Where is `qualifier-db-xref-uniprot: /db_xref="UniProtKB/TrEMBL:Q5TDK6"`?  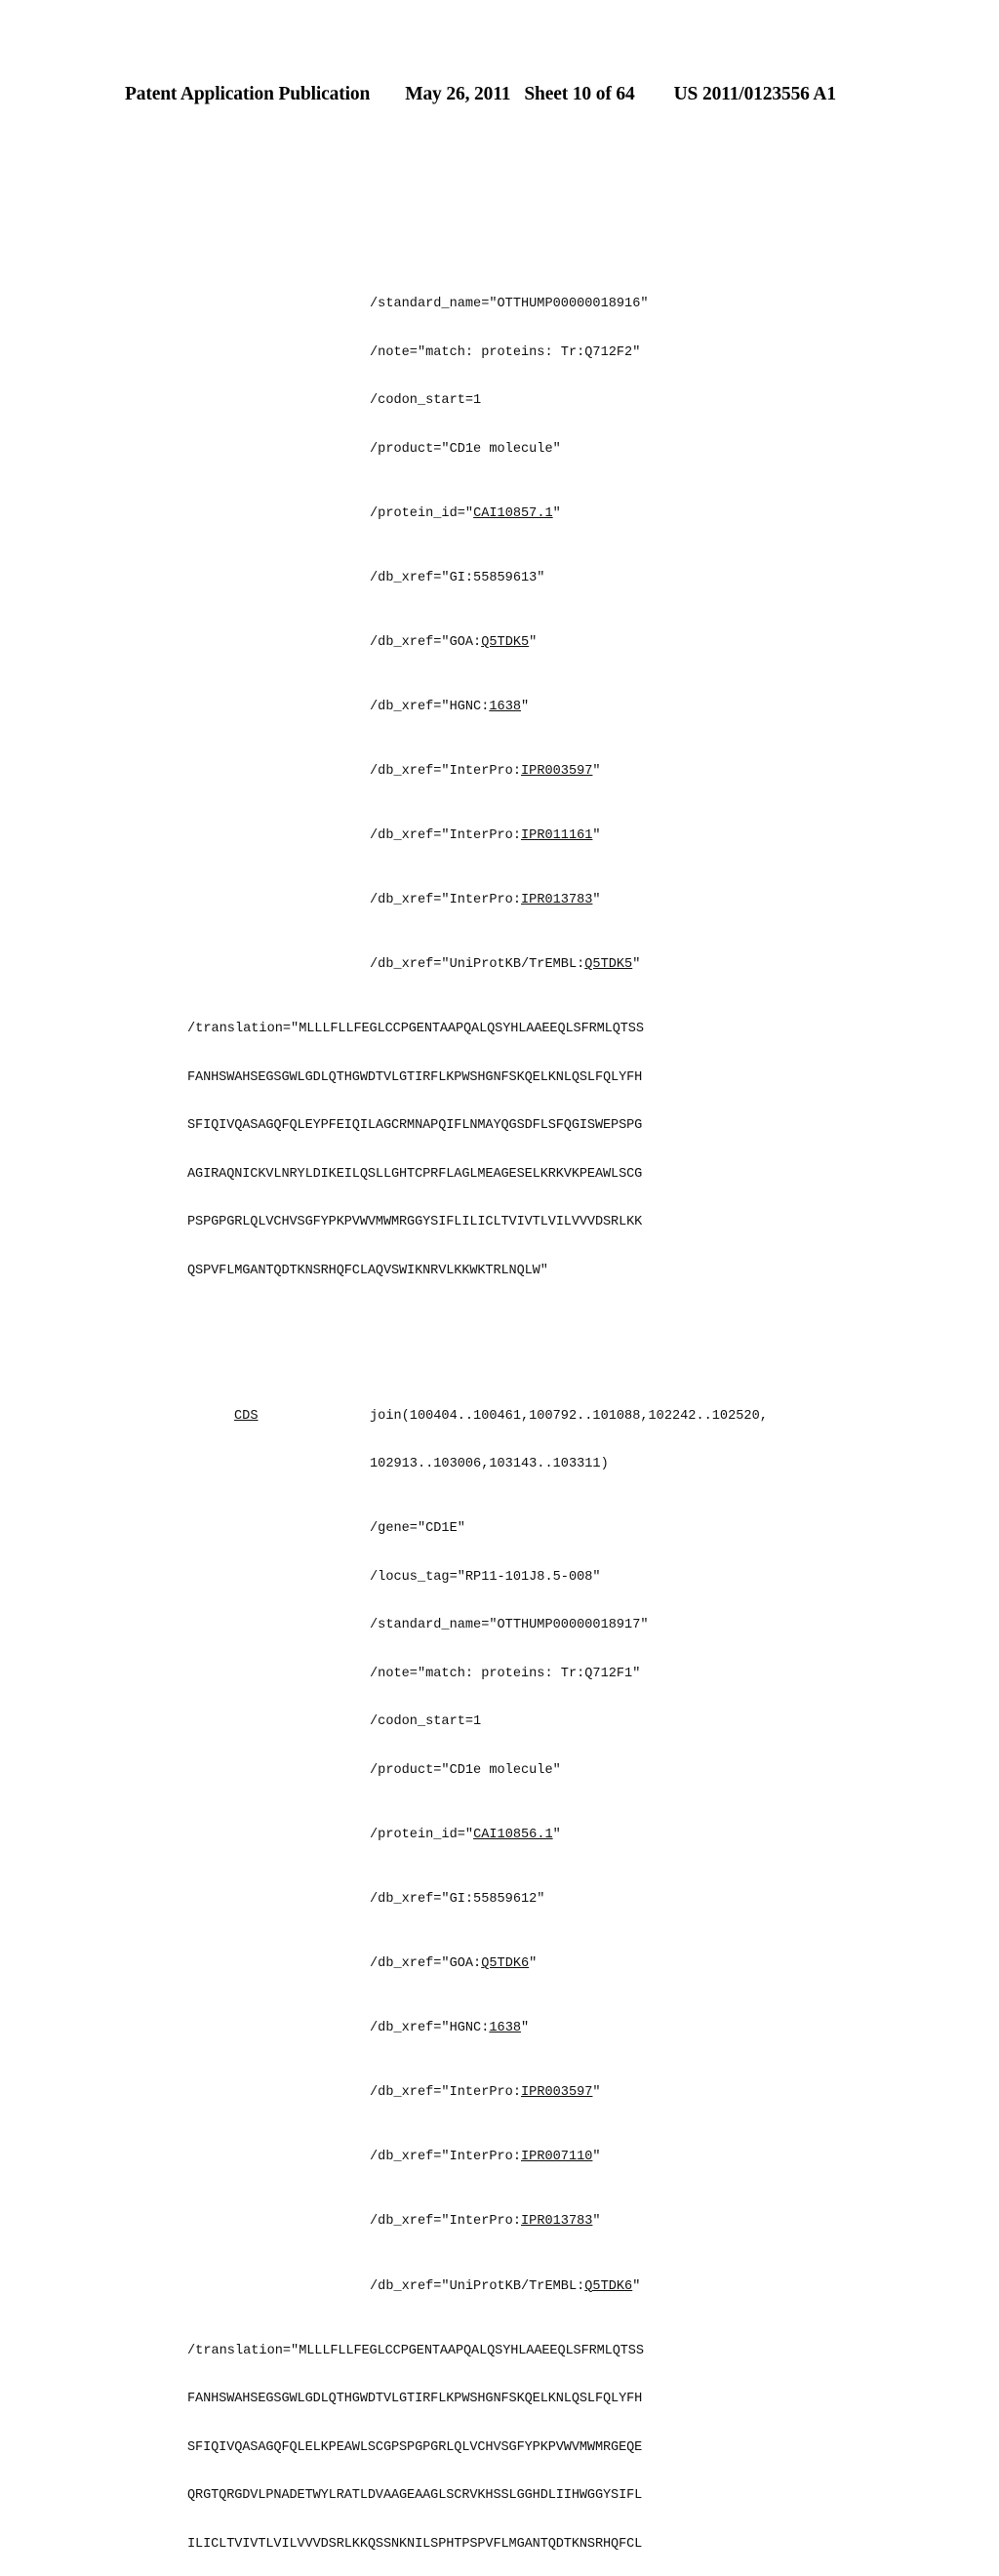 qualifier-db-xref-uniprot: /db_xref="UniProtKB/TrEMBL:Q5TDK6" is located at coordinates (499, 2287).